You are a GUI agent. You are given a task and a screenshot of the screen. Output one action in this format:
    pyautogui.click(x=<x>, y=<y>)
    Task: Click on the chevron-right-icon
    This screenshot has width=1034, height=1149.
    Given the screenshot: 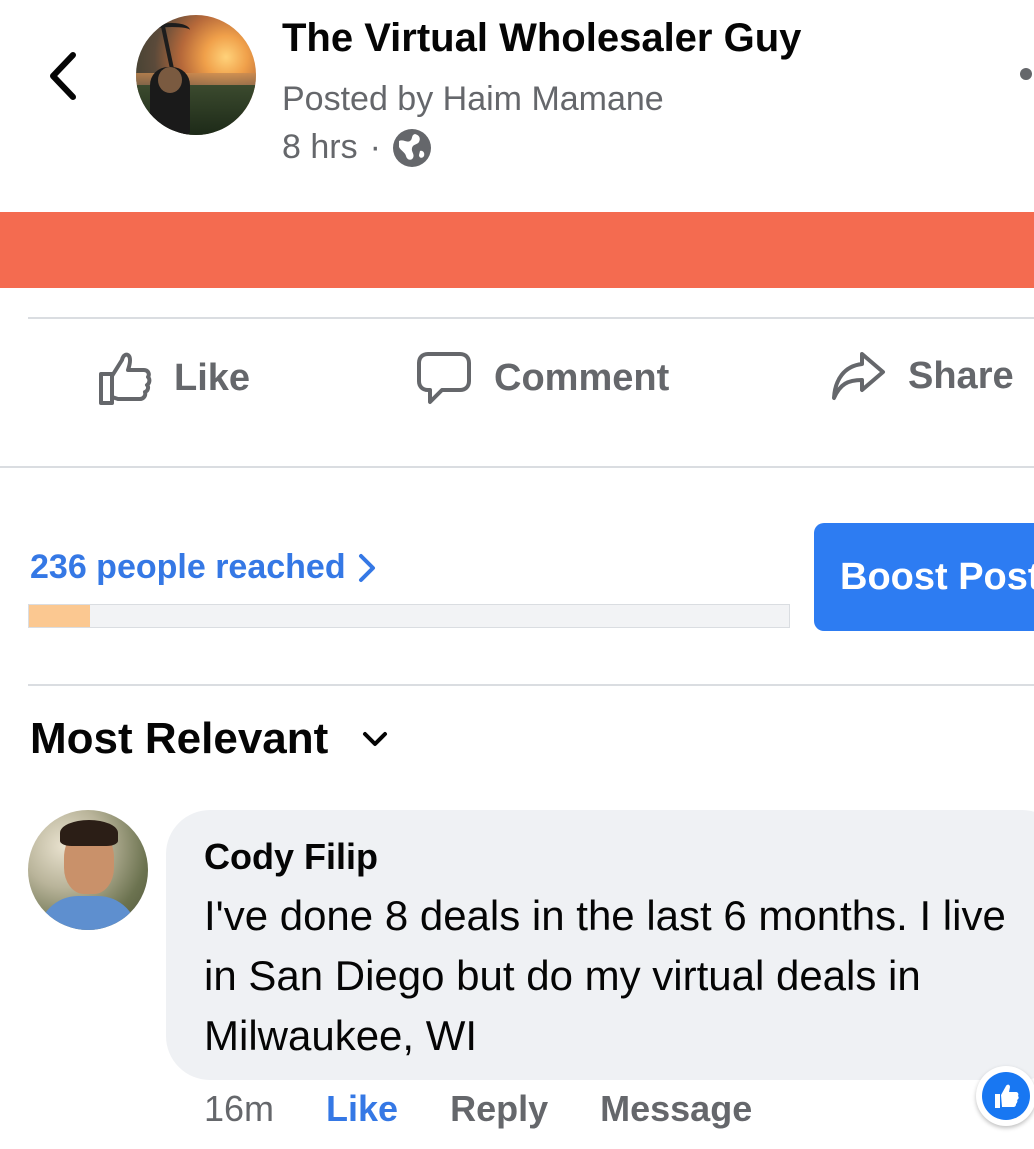 What is the action you would take?
    pyautogui.click(x=366, y=567)
    